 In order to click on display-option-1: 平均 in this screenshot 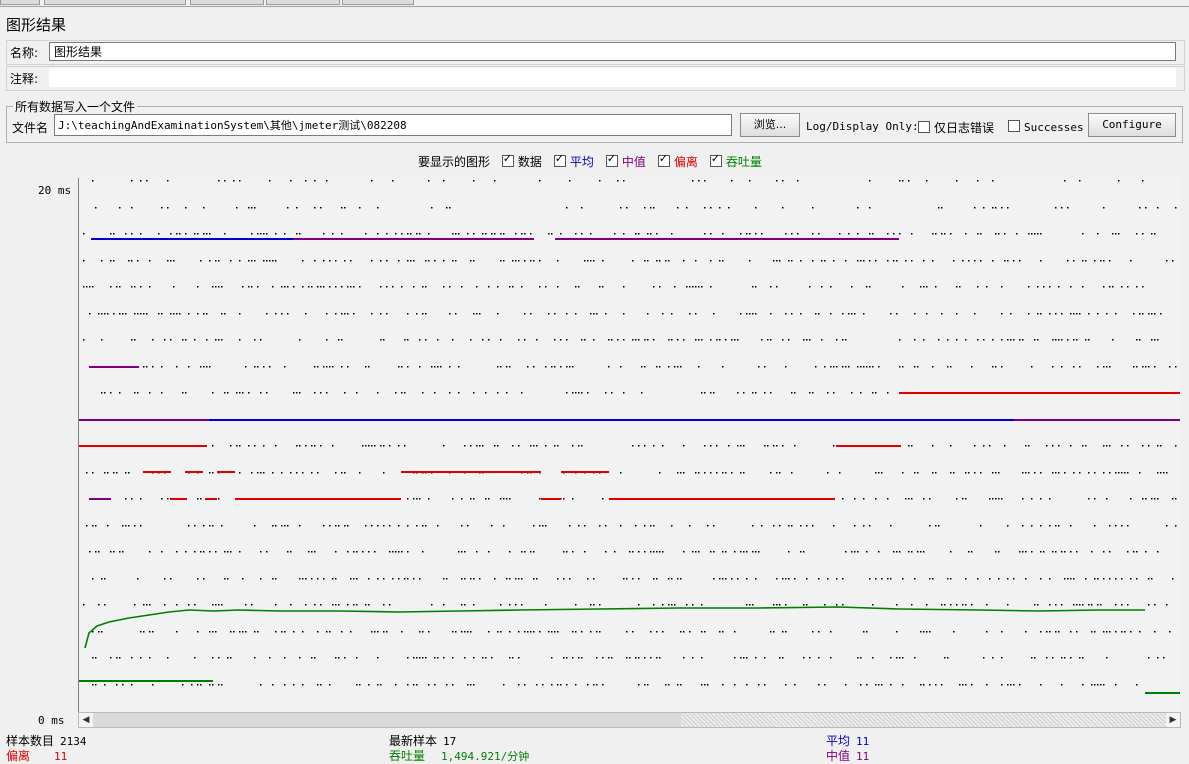, I will do `click(573, 160)`.